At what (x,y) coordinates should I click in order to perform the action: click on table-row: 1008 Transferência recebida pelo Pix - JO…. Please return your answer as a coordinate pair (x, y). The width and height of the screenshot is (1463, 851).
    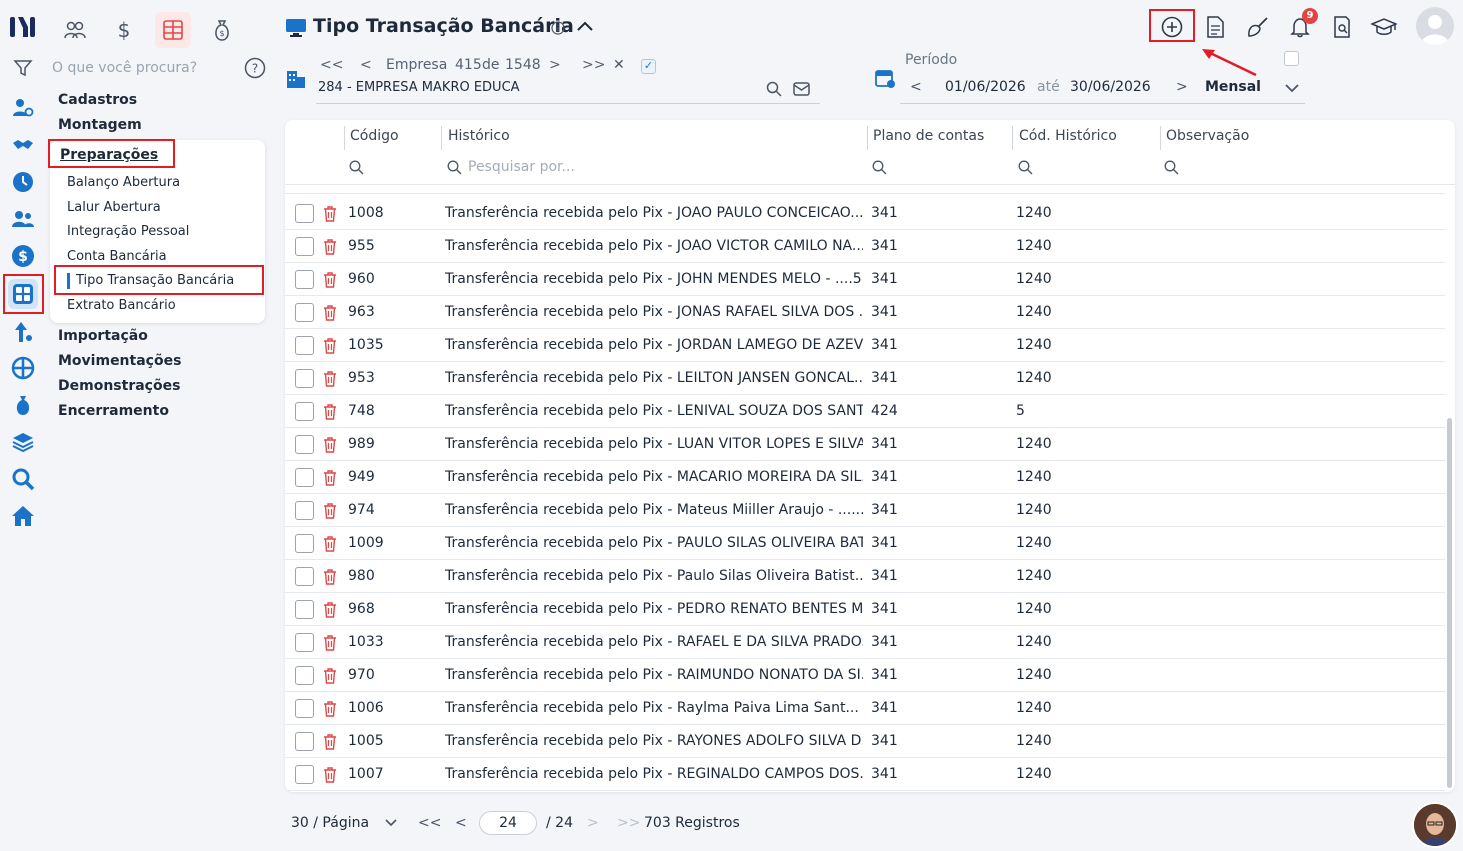
    Looking at the image, I should click on (865, 213).